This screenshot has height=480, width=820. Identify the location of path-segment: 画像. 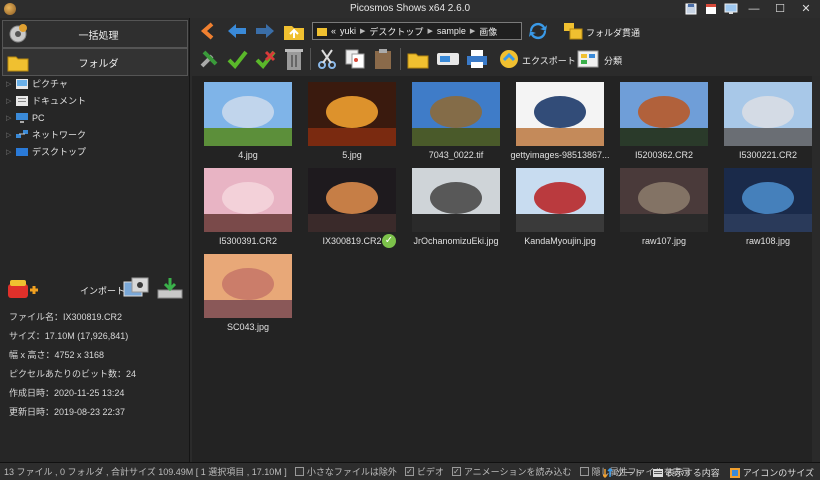
(488, 31).